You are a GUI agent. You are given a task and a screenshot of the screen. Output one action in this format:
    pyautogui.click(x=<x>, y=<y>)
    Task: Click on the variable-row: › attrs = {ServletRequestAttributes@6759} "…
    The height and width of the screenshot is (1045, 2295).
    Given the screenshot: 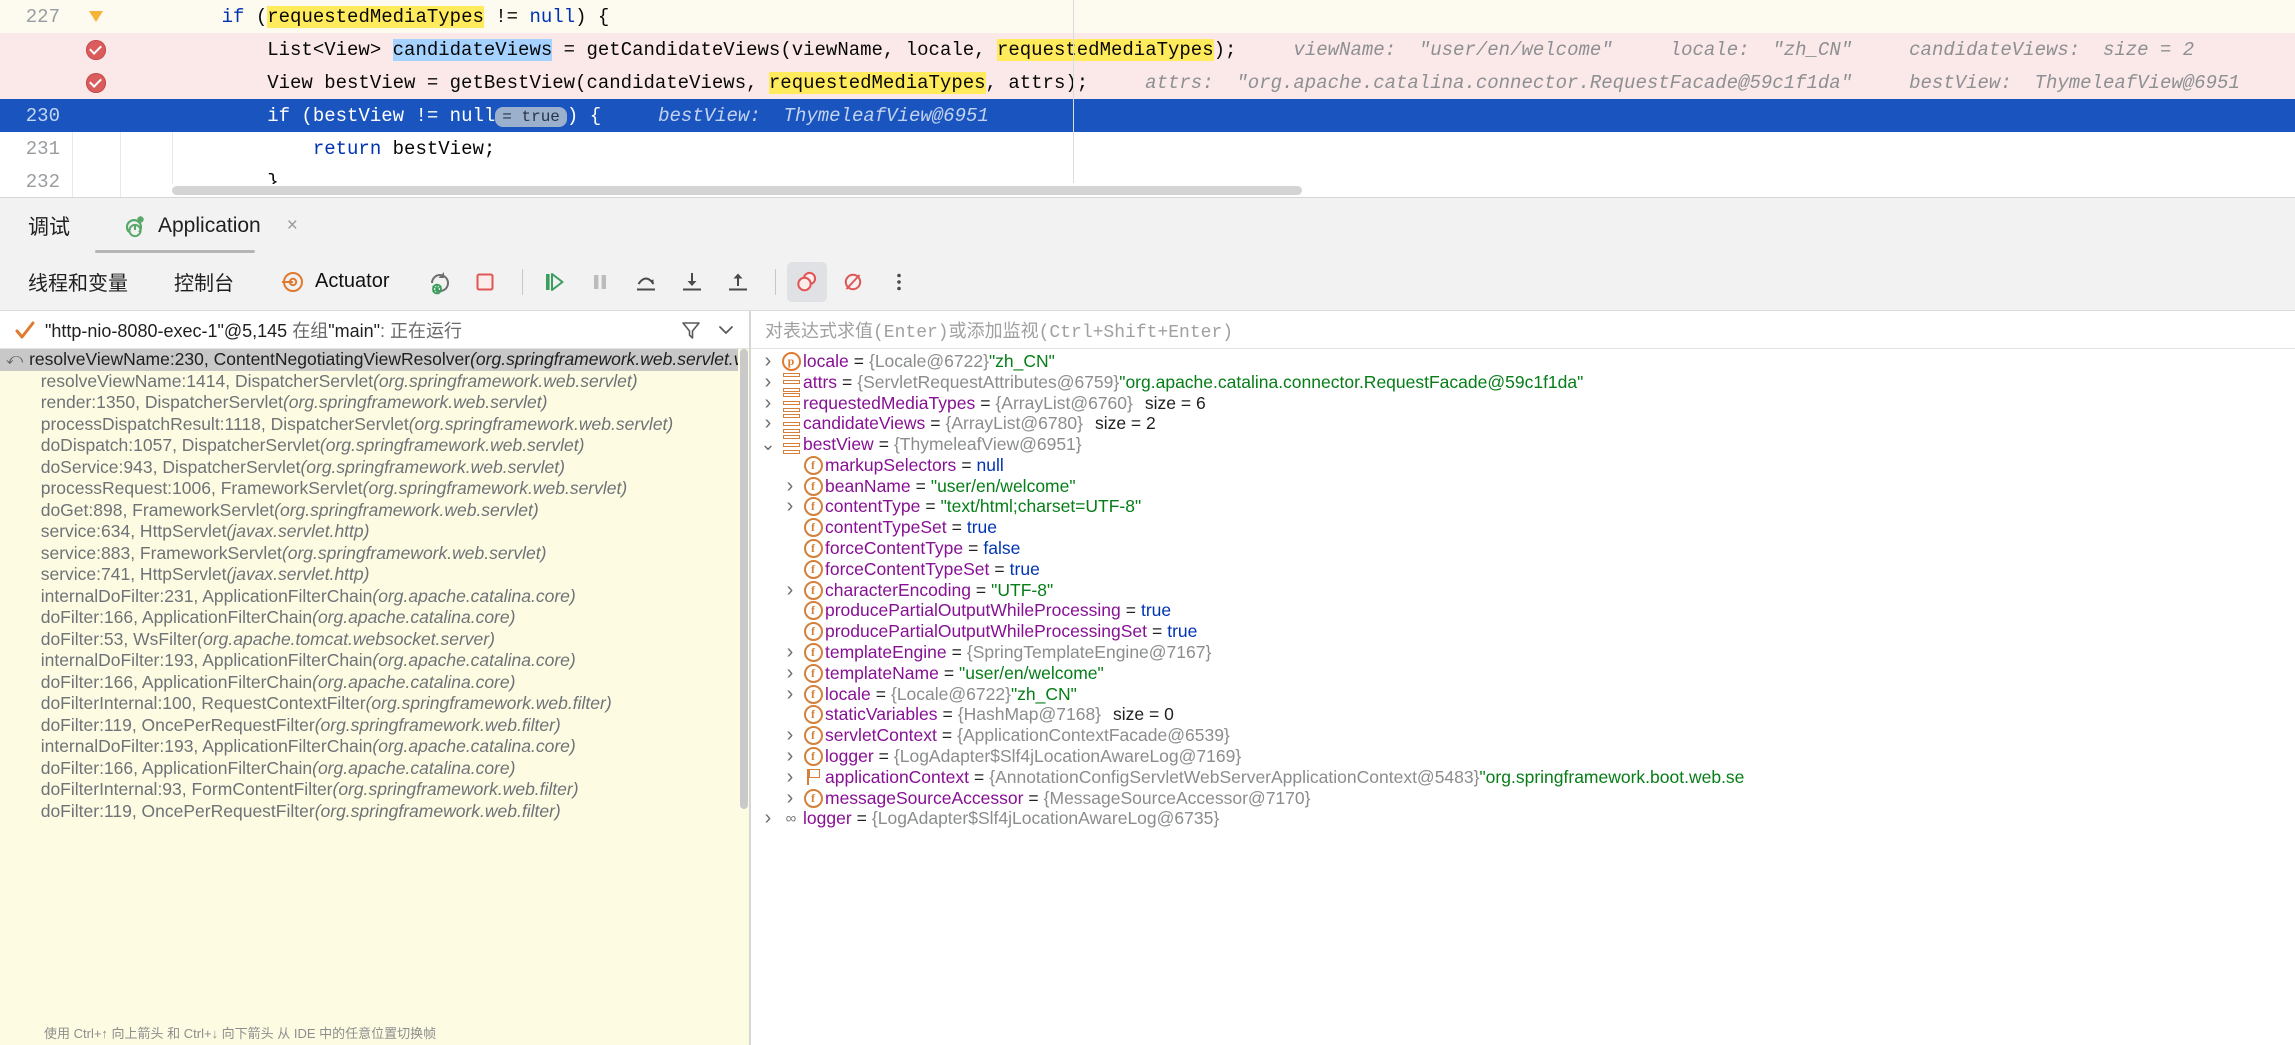 What is the action you would take?
    pyautogui.click(x=1523, y=382)
    